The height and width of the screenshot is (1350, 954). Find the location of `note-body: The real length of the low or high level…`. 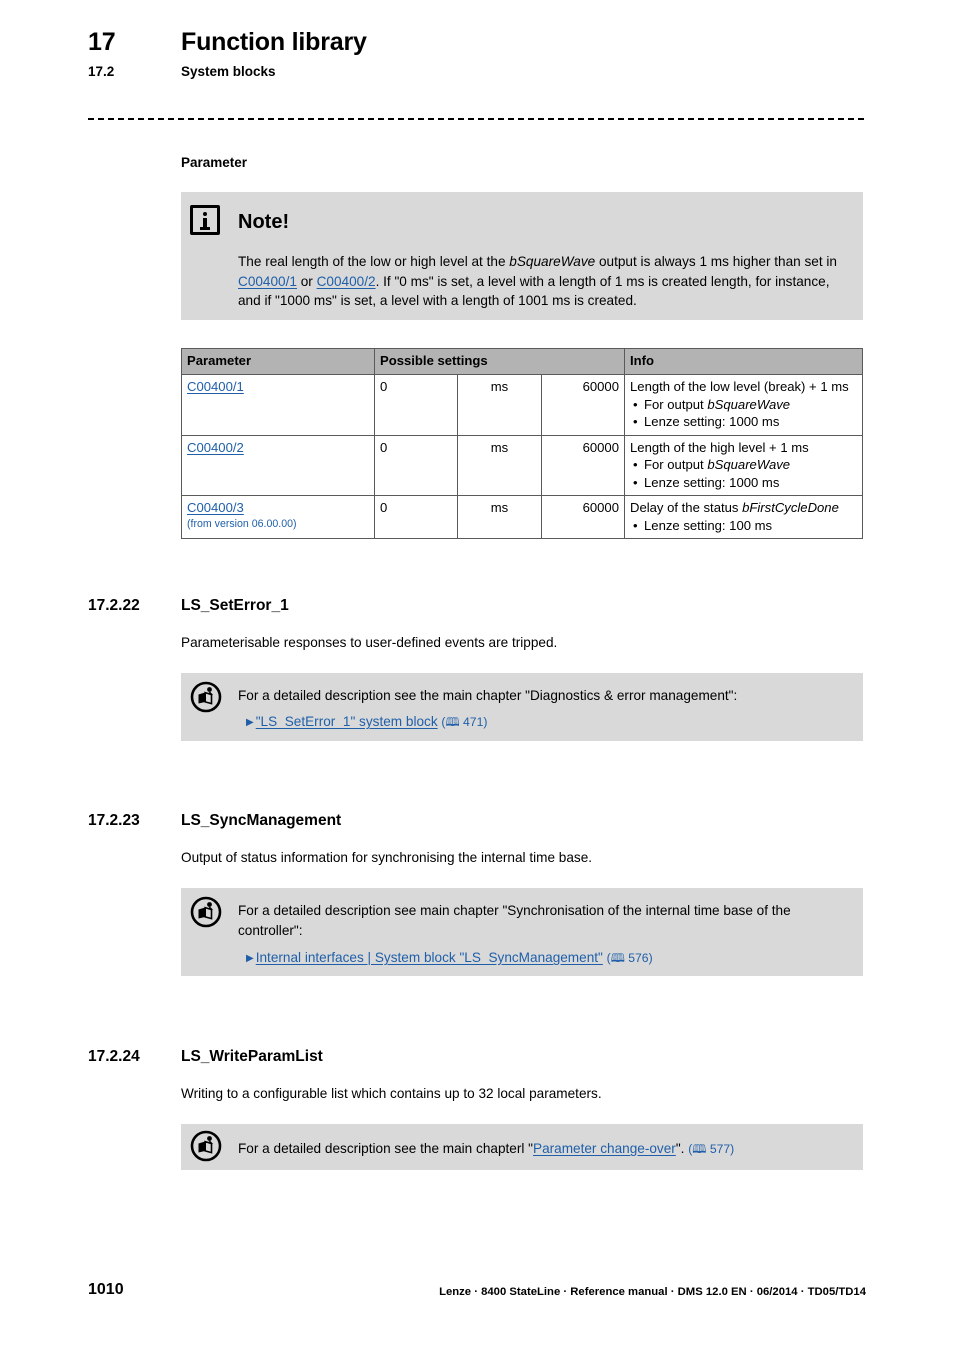

note-body: The real length of the low or high level… is located at coordinates (542, 281).